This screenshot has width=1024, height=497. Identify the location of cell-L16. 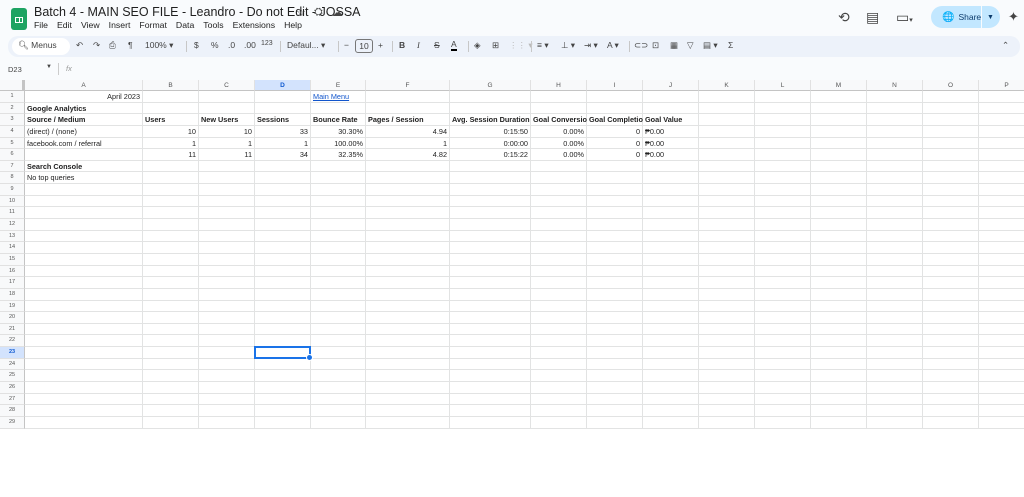
(783, 271).